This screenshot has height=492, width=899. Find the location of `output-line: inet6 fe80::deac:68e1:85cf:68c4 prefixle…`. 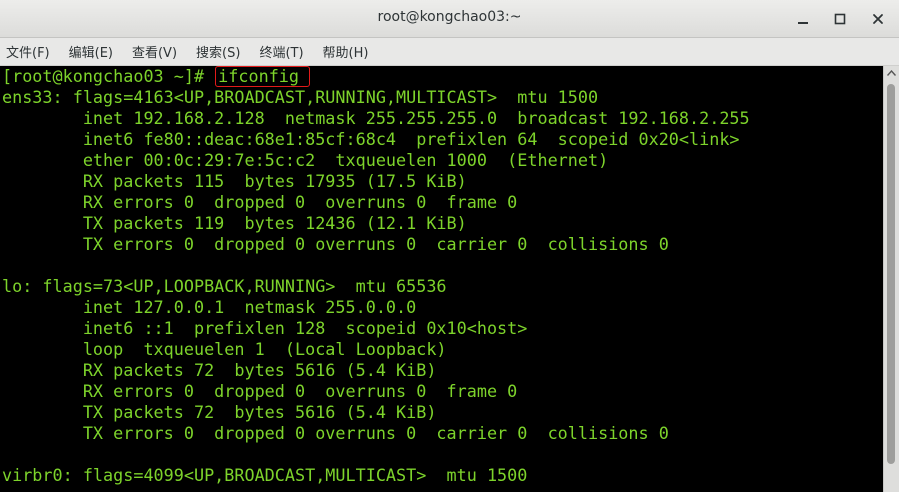

output-line: inet6 fe80::deac:68e1:85cf:68c4 prefixle… is located at coordinates (371, 139).